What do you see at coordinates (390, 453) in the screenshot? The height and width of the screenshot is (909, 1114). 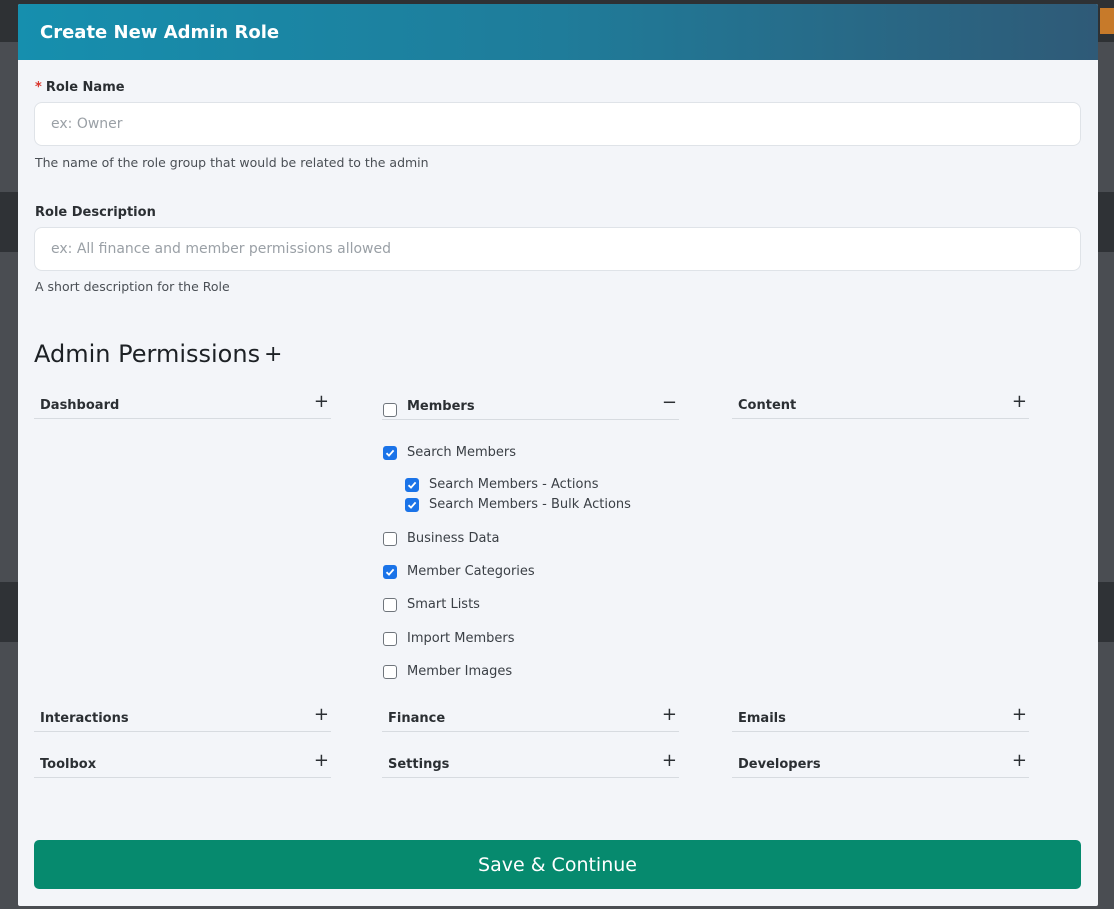 I see `search-members-checkbox` at bounding box center [390, 453].